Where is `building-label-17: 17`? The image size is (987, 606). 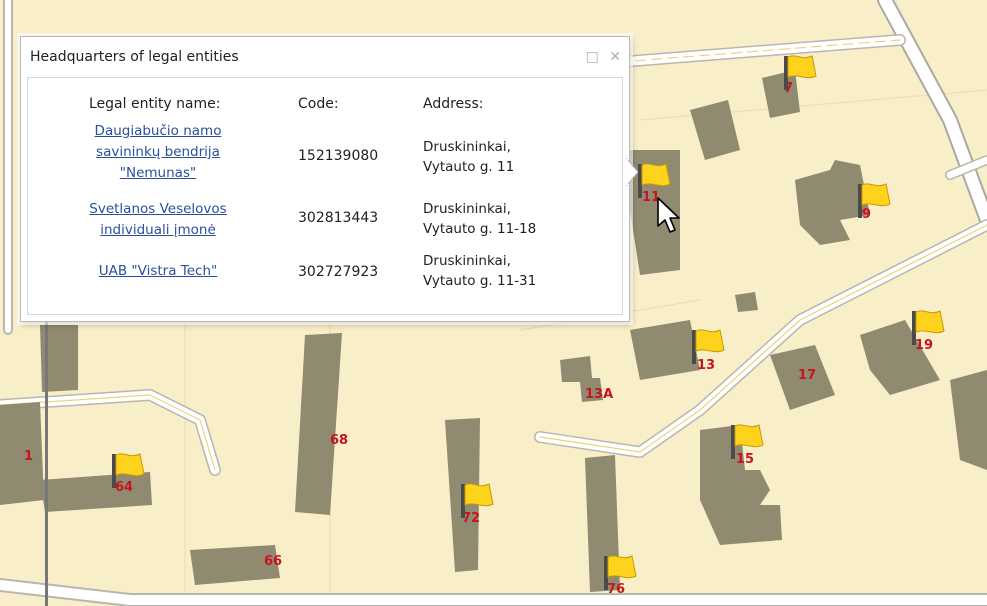 building-label-17: 17 is located at coordinates (807, 375).